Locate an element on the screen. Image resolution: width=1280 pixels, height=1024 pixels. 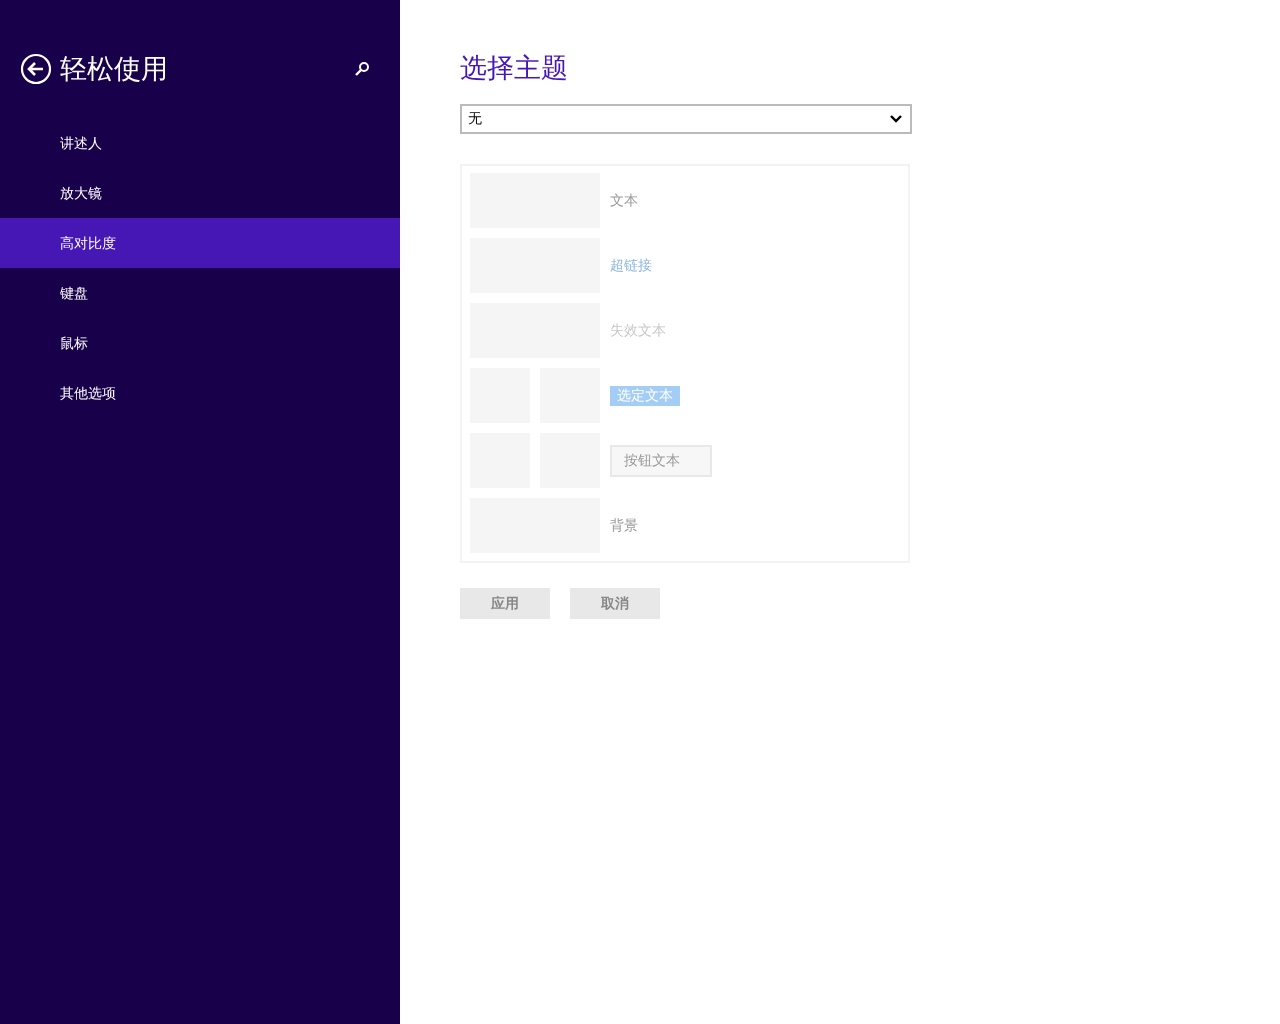
text-sample: 文本 is located at coordinates (624, 200).